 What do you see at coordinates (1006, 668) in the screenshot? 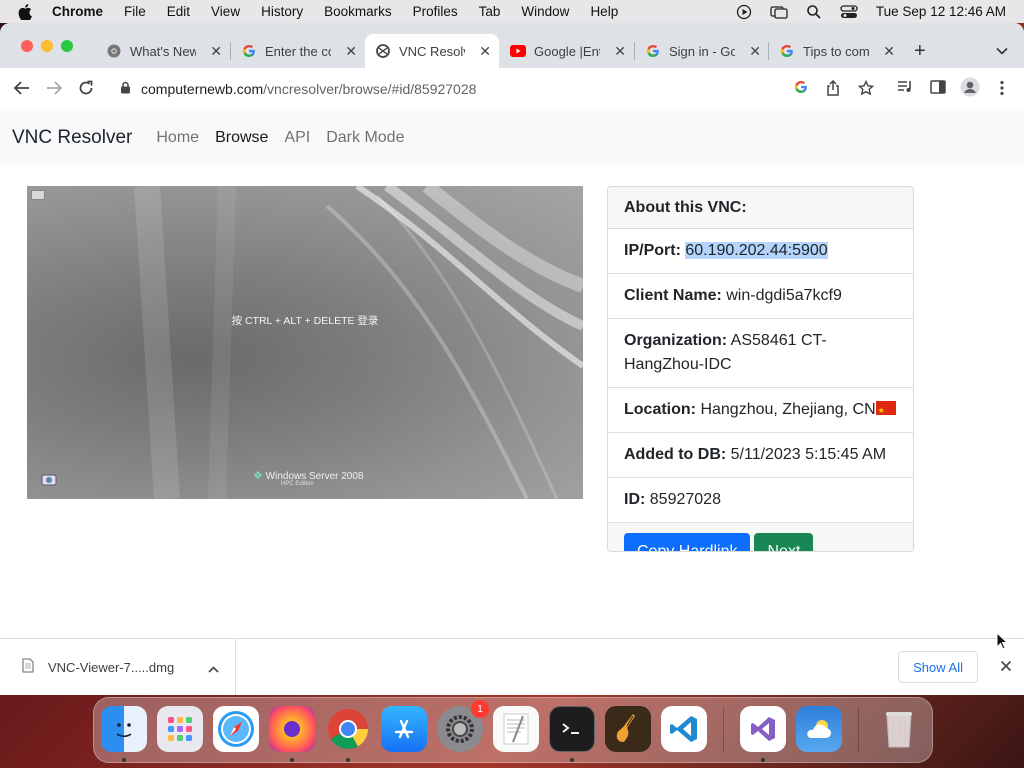
I see `close-icon` at bounding box center [1006, 668].